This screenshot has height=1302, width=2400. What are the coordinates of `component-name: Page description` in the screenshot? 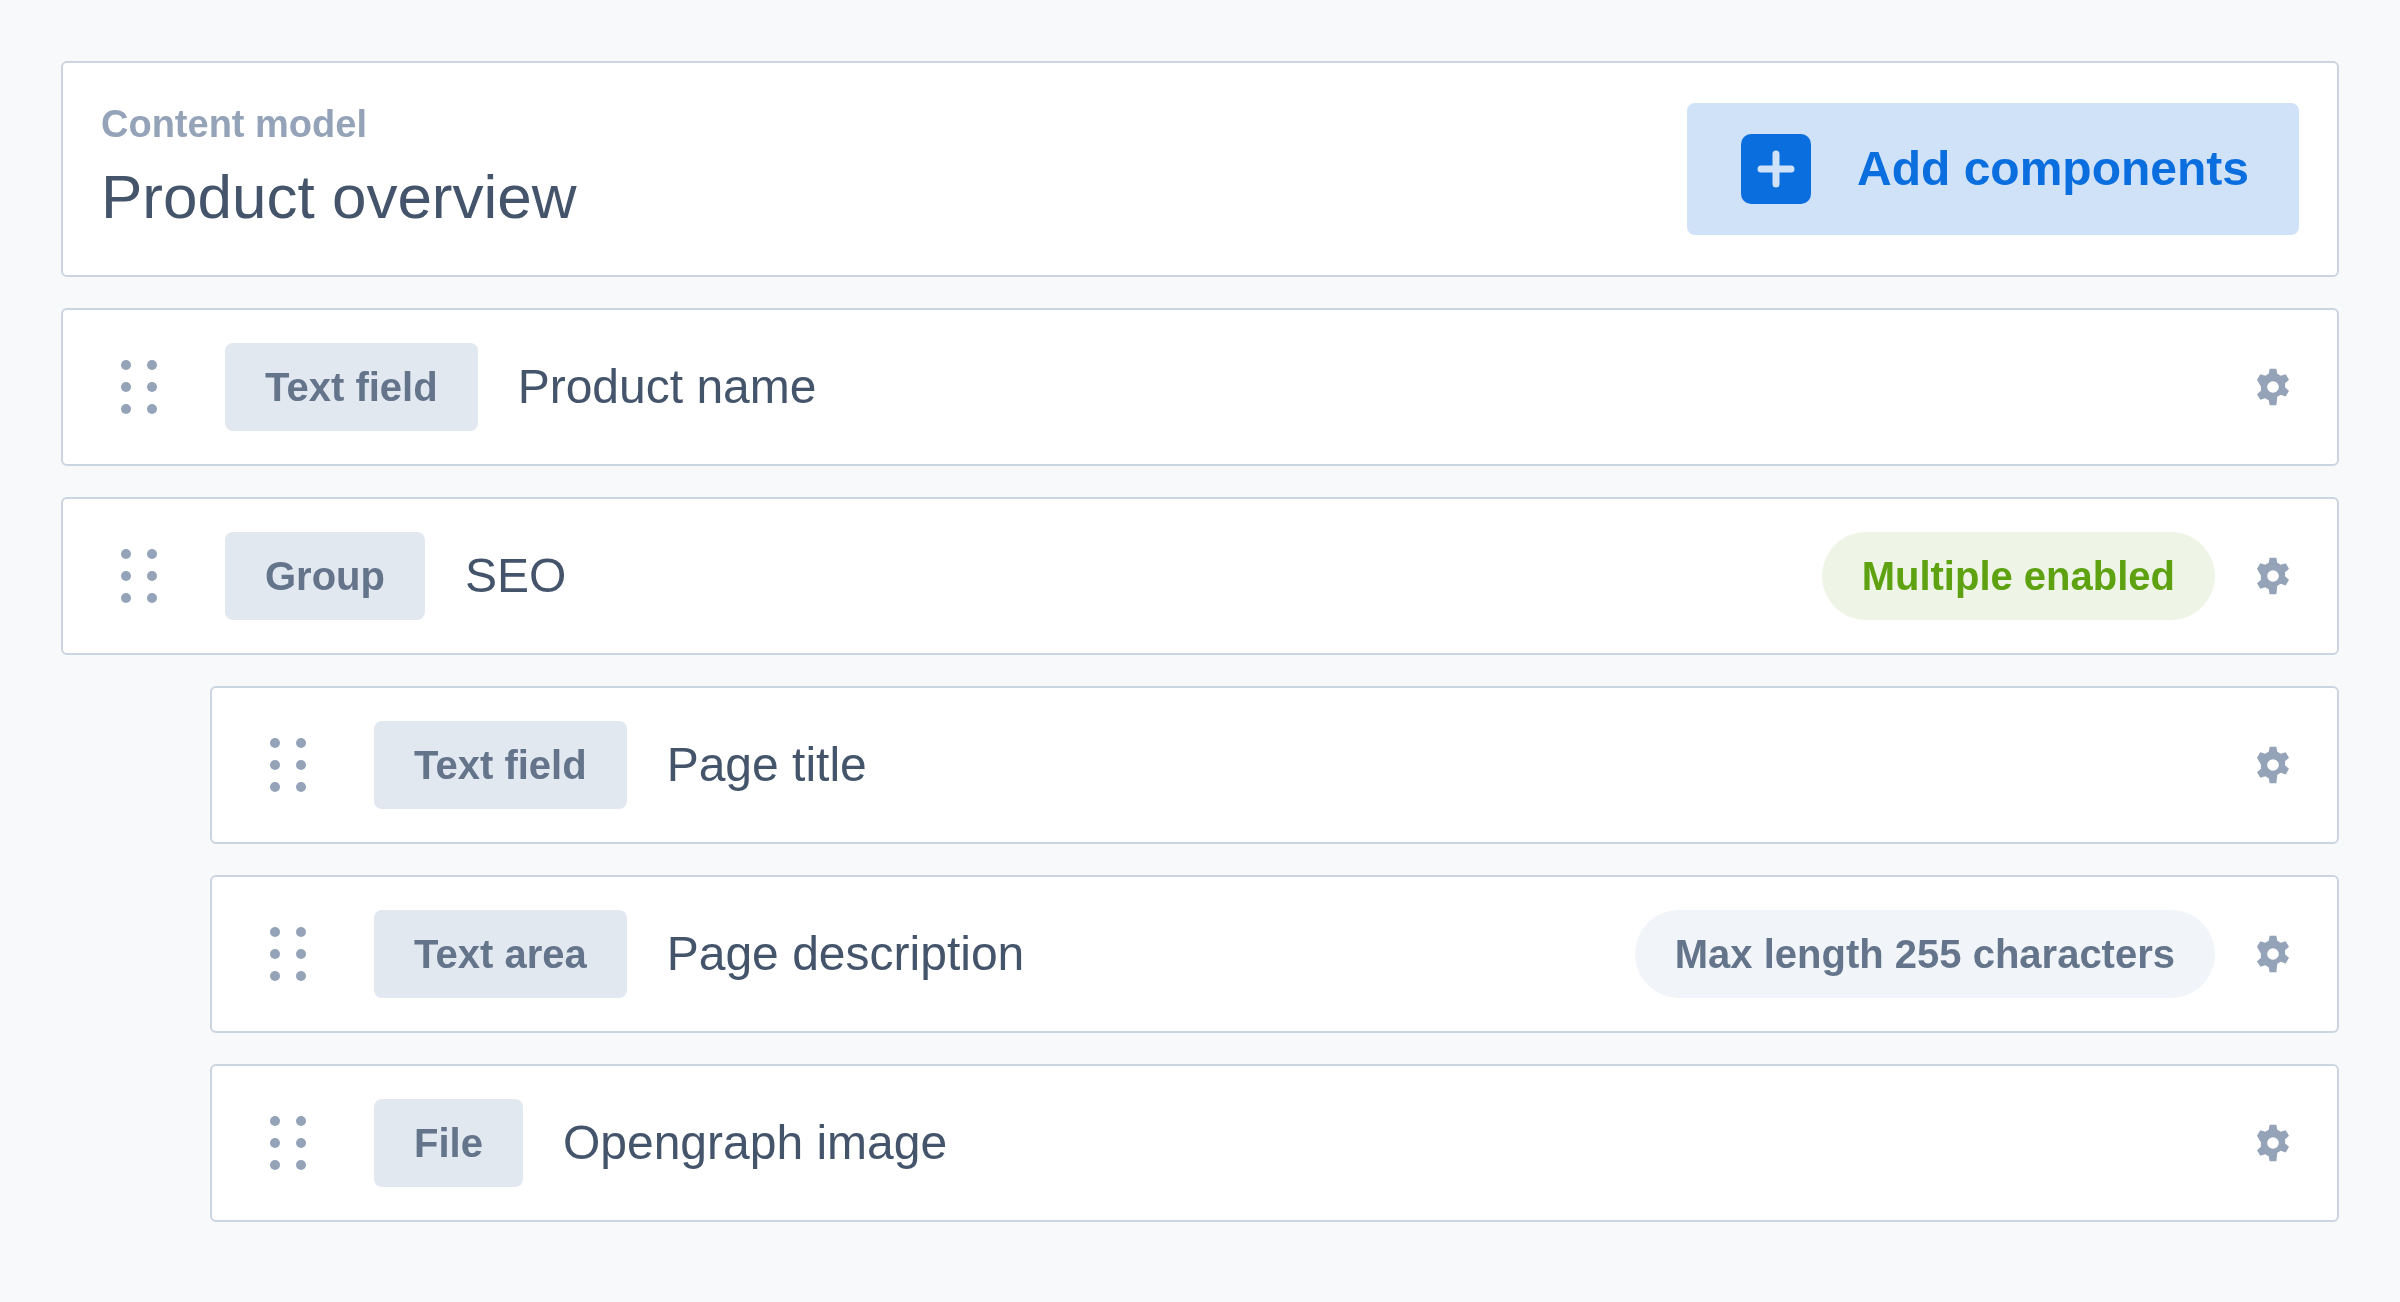 It's located at (845, 954).